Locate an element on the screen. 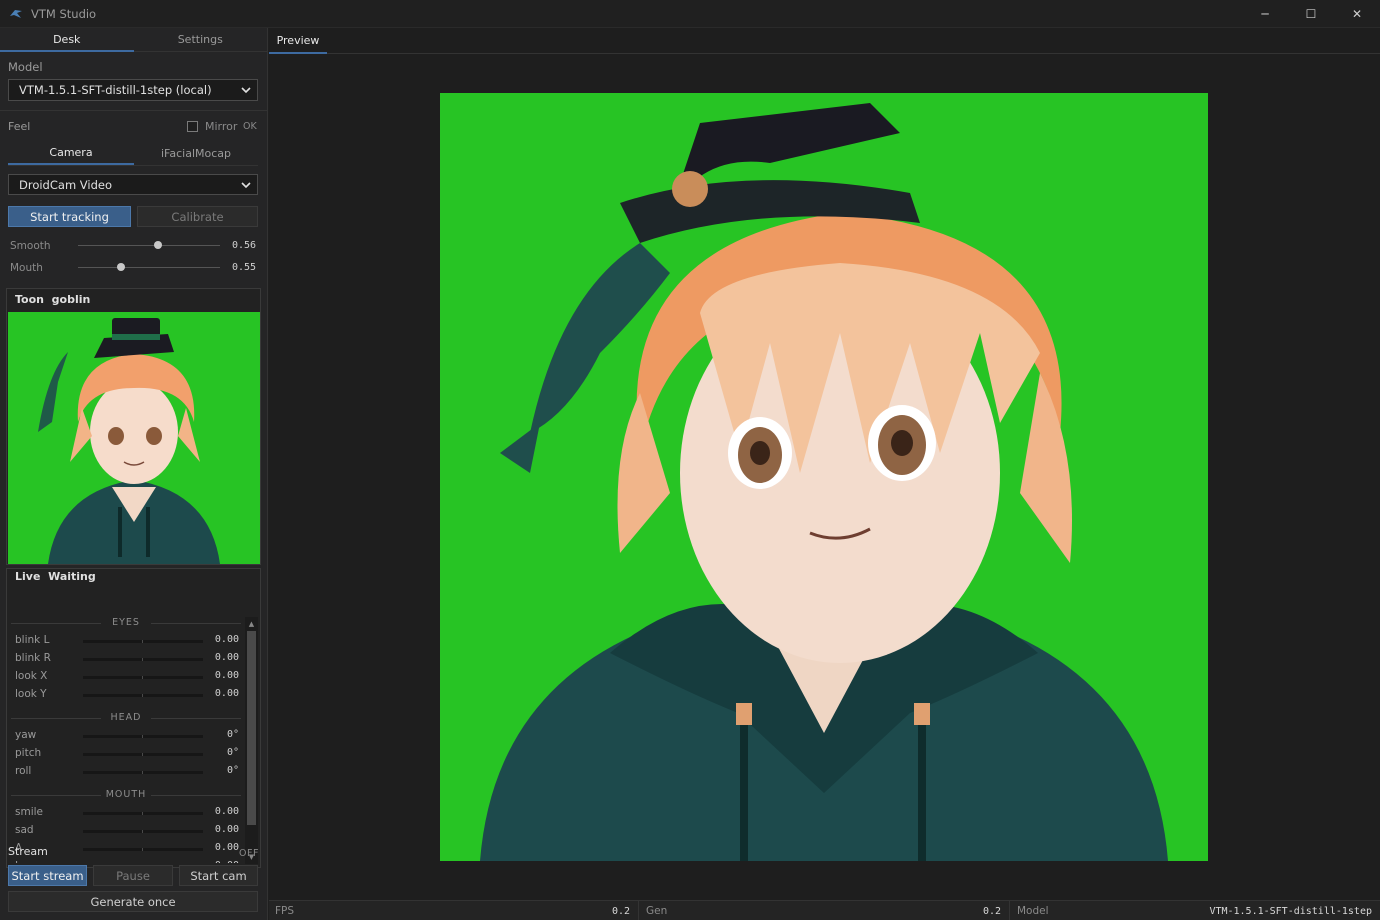 This screenshot has height=920, width=1380. toon-label: Toon is located at coordinates (29, 299).